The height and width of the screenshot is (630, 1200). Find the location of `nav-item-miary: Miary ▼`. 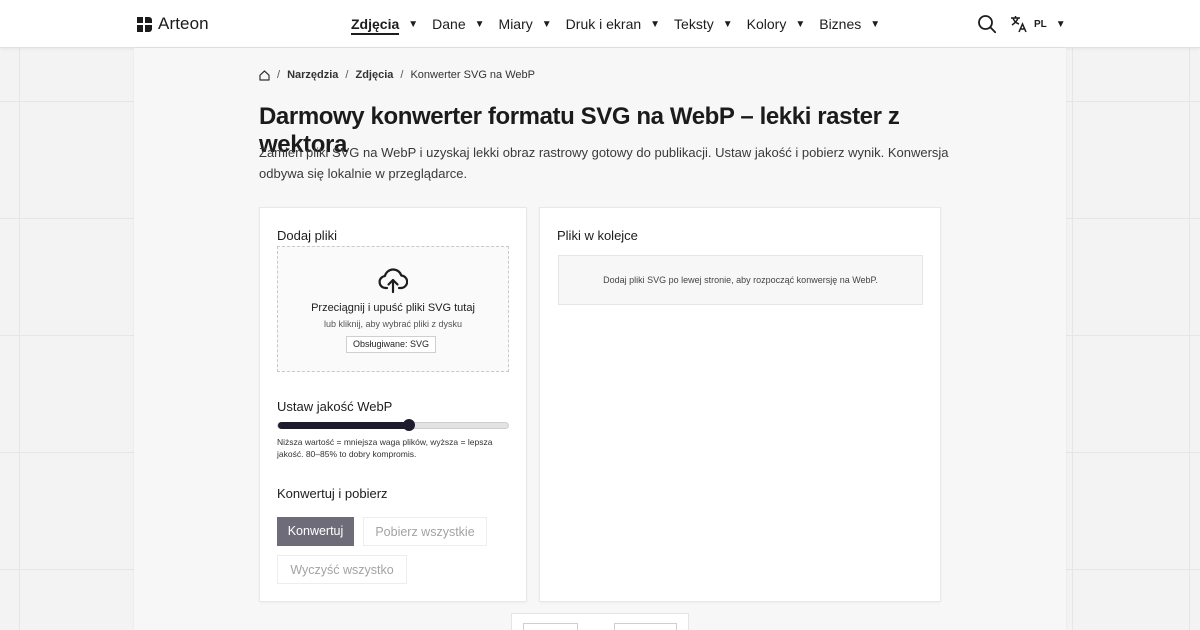

nav-item-miary: Miary ▼ is located at coordinates (525, 24).